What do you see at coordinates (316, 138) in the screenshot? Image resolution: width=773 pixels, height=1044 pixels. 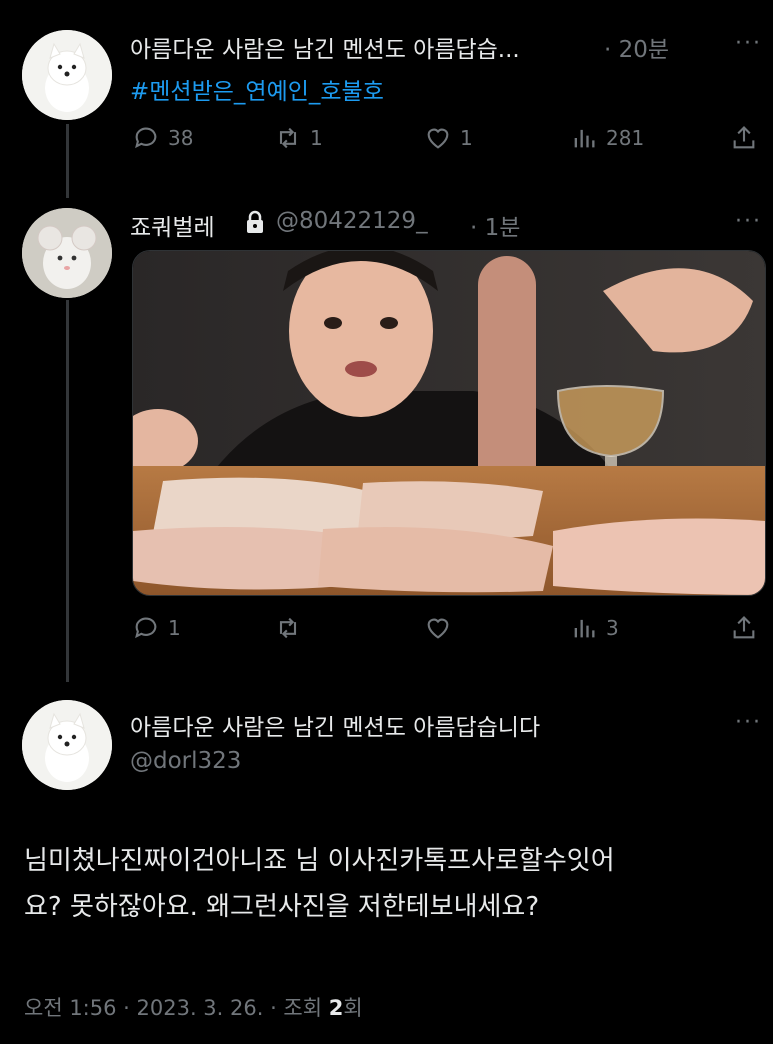 I see `retweet-count: 1` at bounding box center [316, 138].